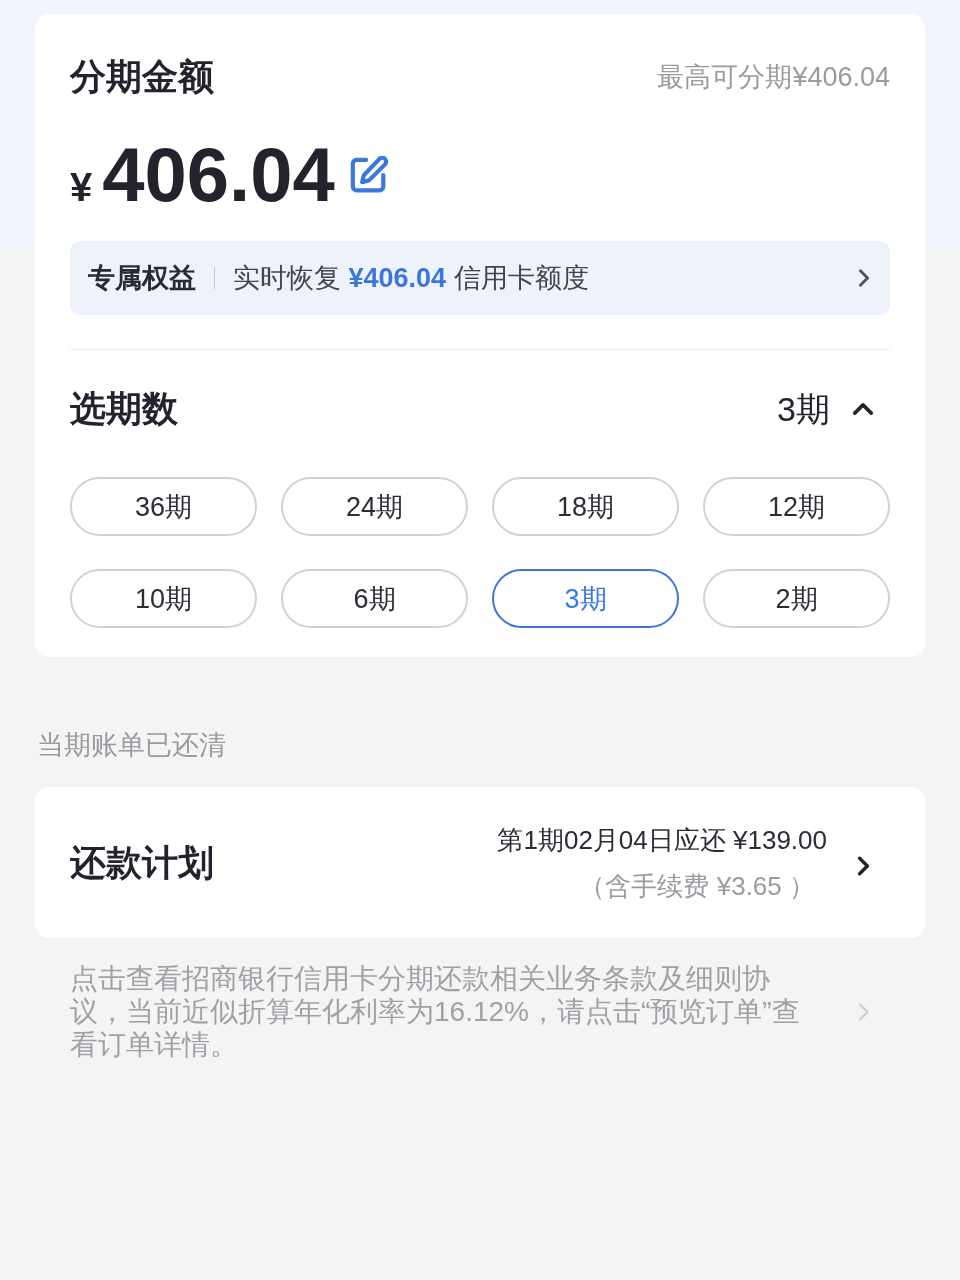  I want to click on terms-note: 点击查看招商银行信用卡分期还款相关业务条款及细则协议，当前近似折算年化利率为16.12%，请点击“预览订单”查看订单详情。, so click(435, 1011).